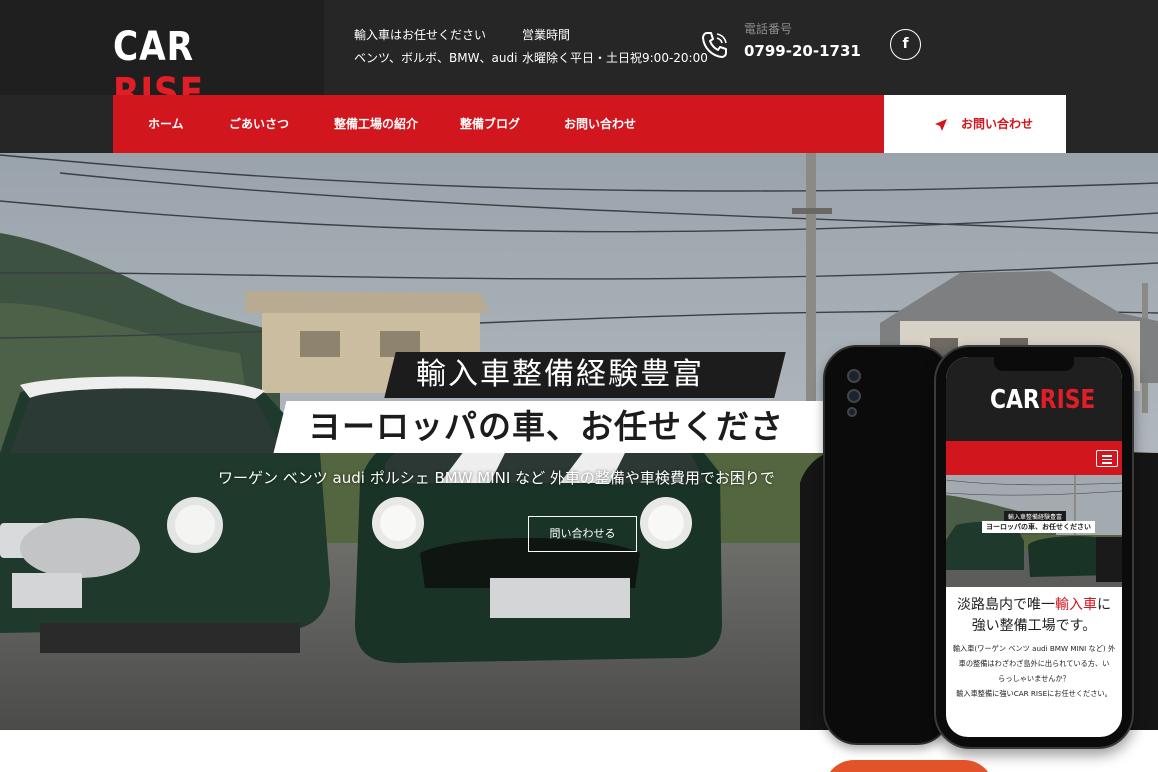 The width and height of the screenshot is (1158, 772). Describe the element at coordinates (997, 124) in the screenshot. I see `contact-cta-label: お問い合わせ` at that location.